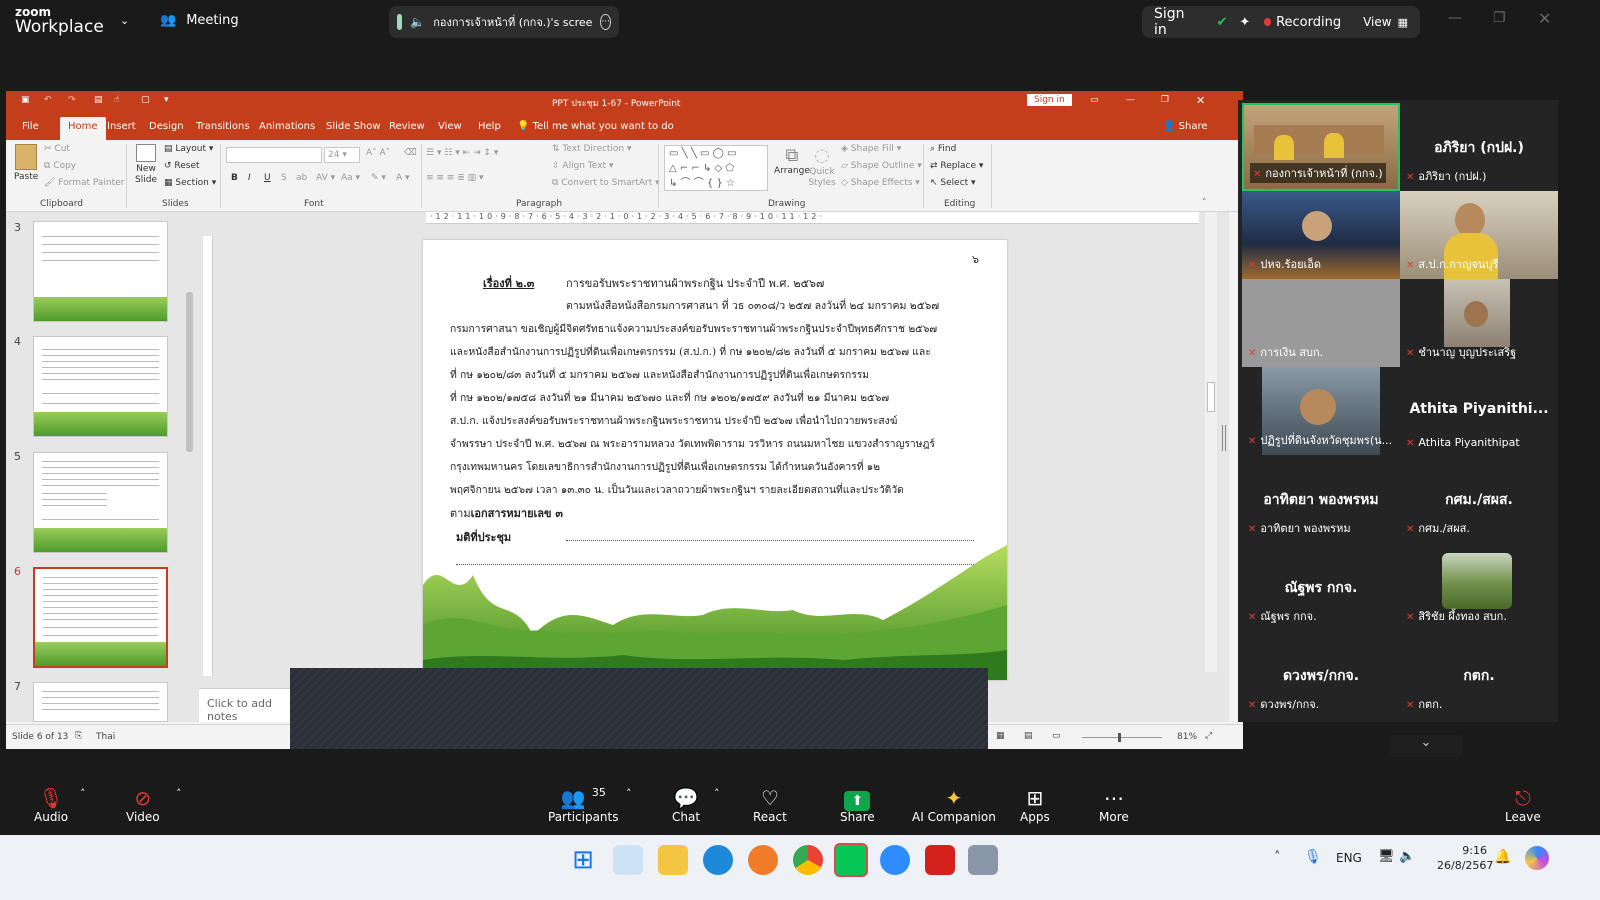 The height and width of the screenshot is (900, 1600). What do you see at coordinates (1537, 858) in the screenshot?
I see `copilot-icon` at bounding box center [1537, 858].